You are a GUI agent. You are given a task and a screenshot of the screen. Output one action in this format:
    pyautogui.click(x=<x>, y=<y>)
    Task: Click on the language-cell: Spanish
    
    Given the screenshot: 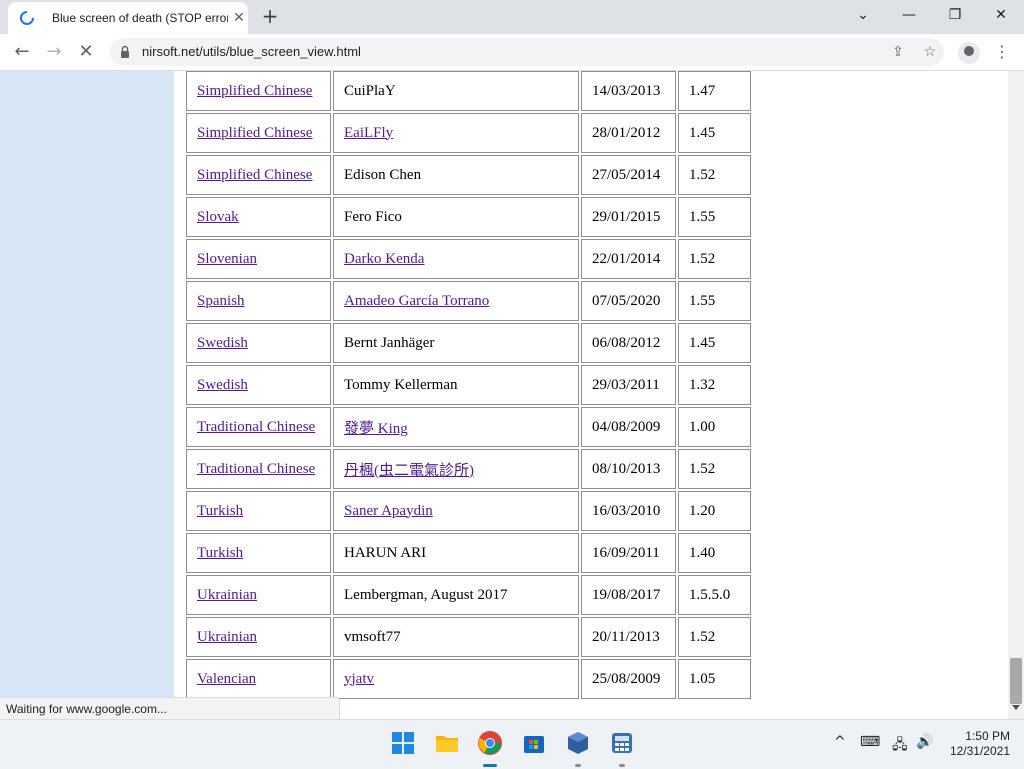 What is the action you would take?
    pyautogui.click(x=258, y=301)
    